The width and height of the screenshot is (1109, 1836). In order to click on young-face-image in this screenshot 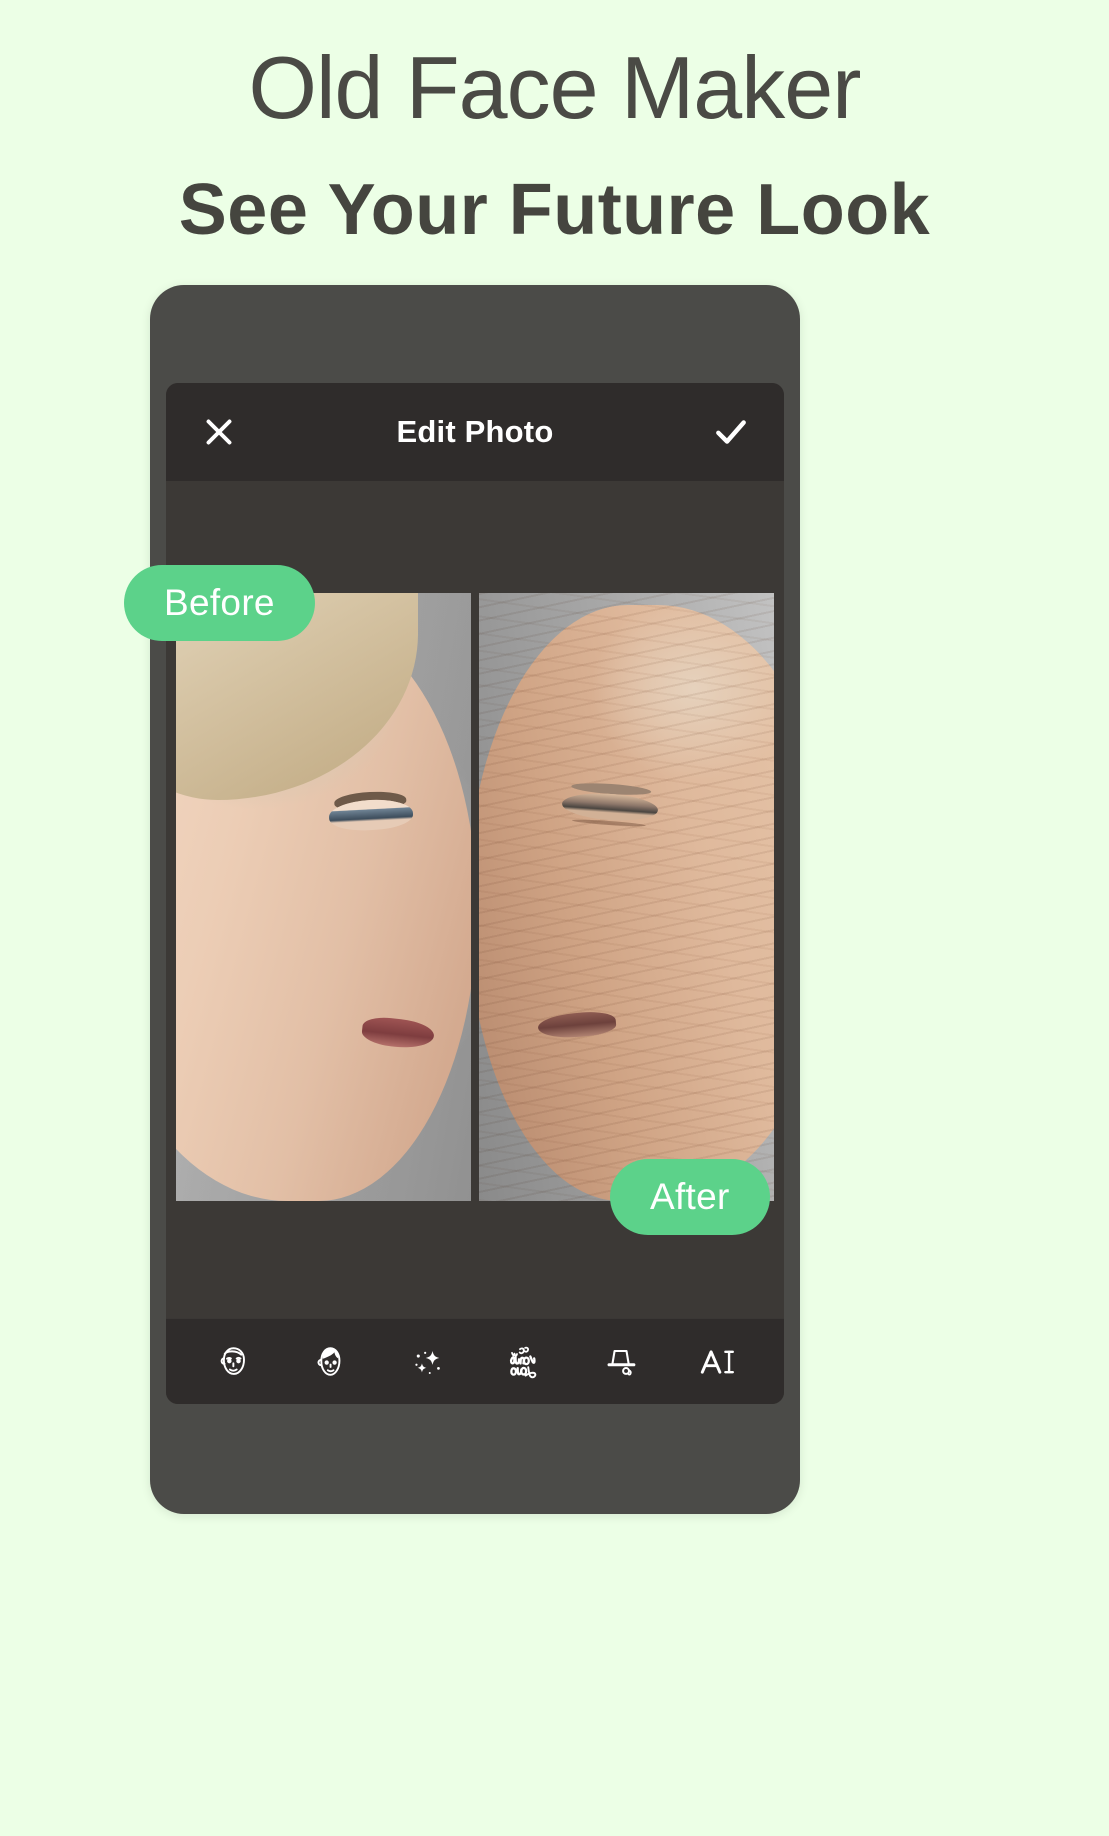, I will do `click(323, 897)`.